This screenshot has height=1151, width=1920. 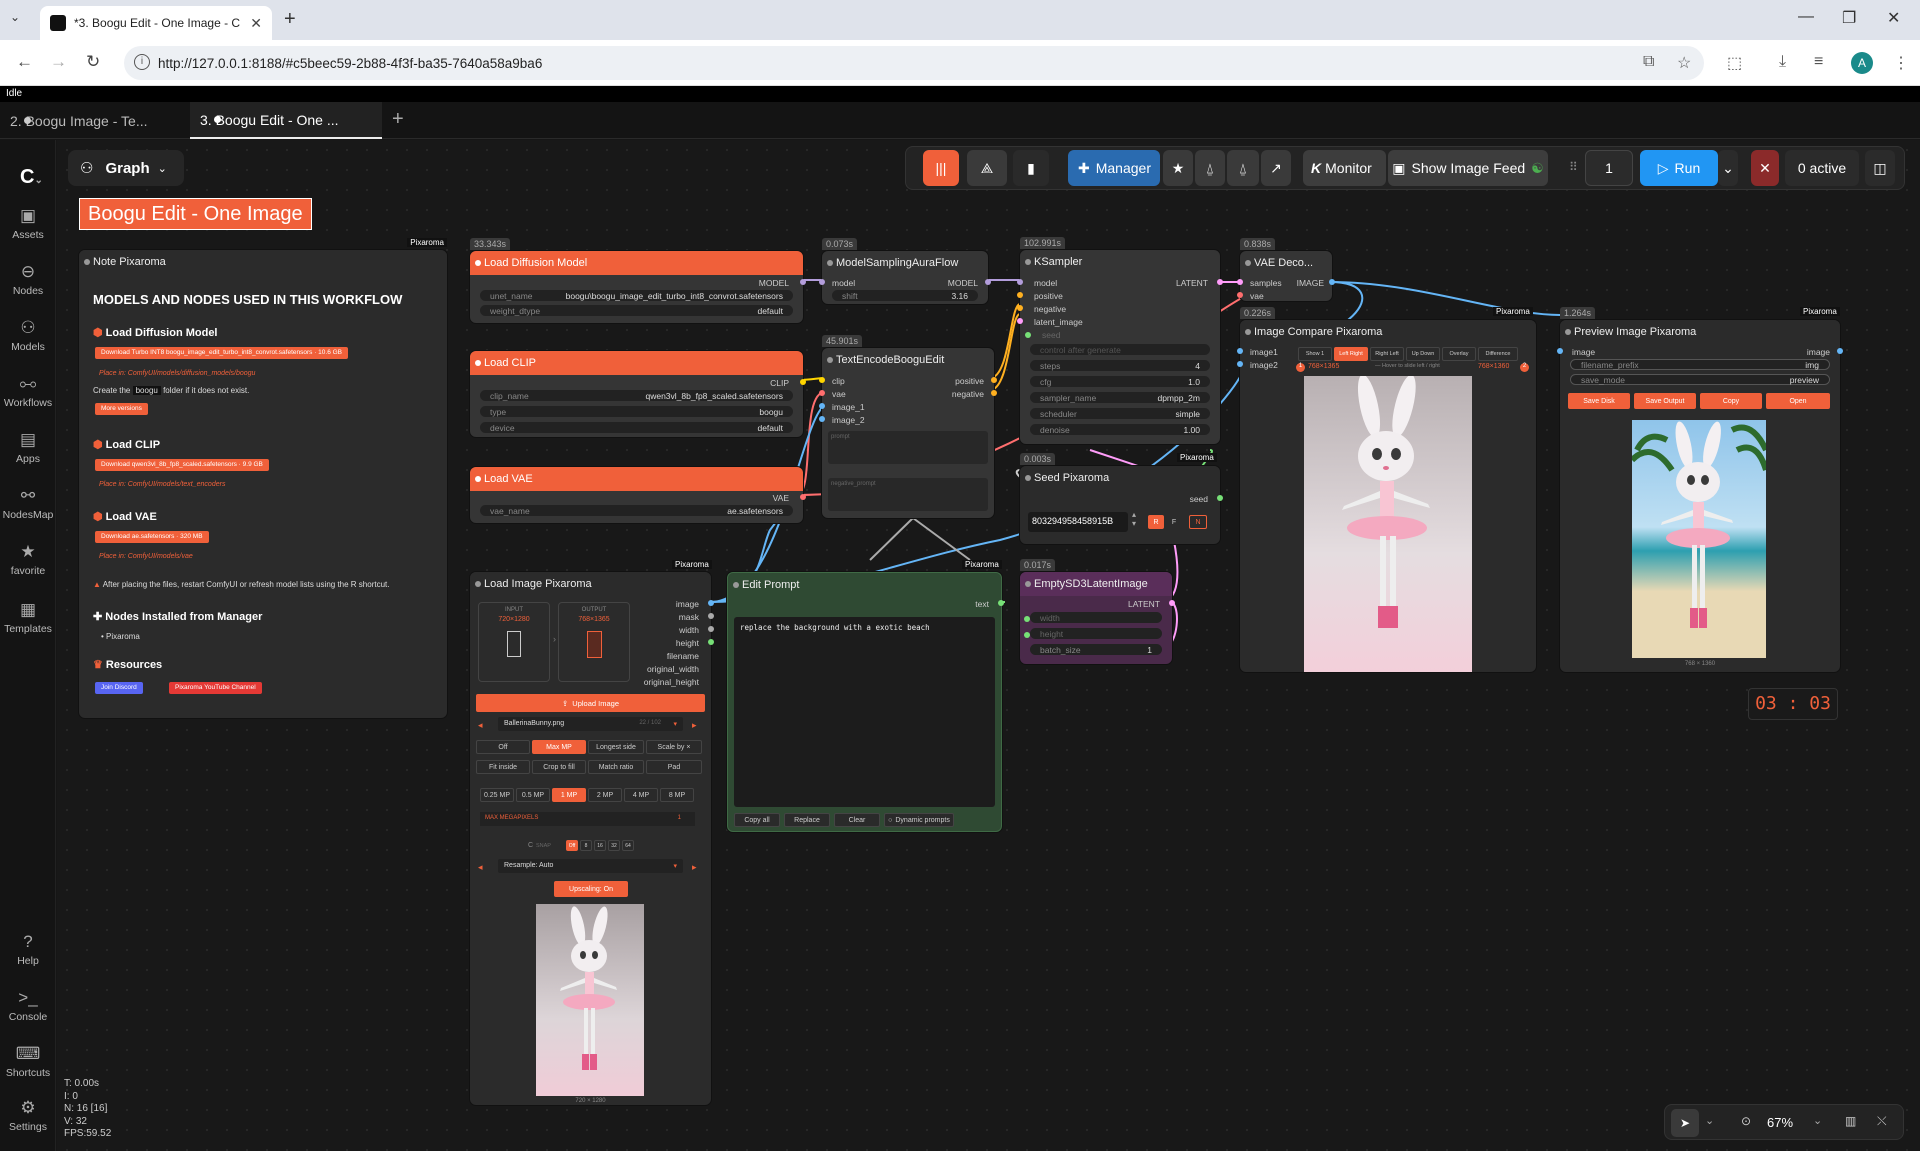 What do you see at coordinates (1120, 413) in the screenshot?
I see `scheduler-widget: scheduler simple` at bounding box center [1120, 413].